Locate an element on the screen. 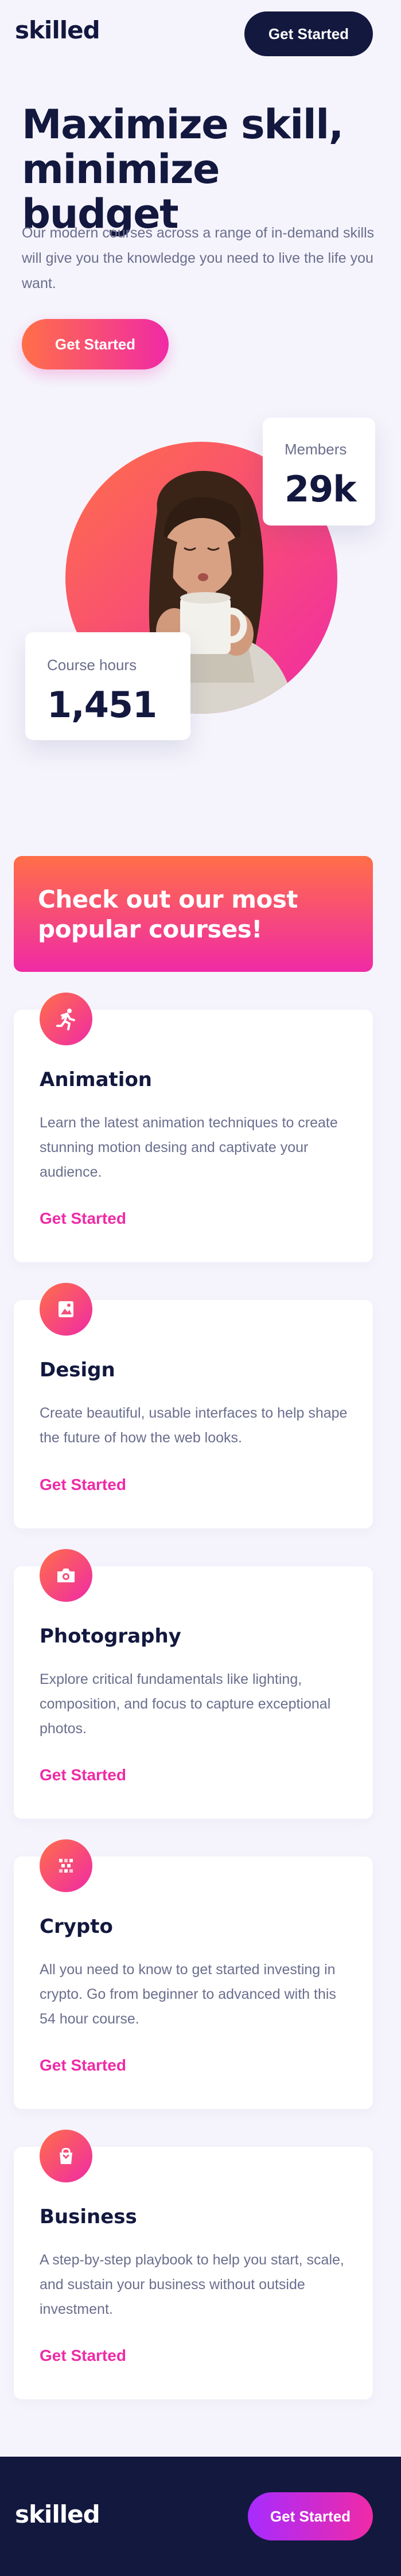  course-hours-stat-card: Course hours 1,451 is located at coordinates (107, 686).